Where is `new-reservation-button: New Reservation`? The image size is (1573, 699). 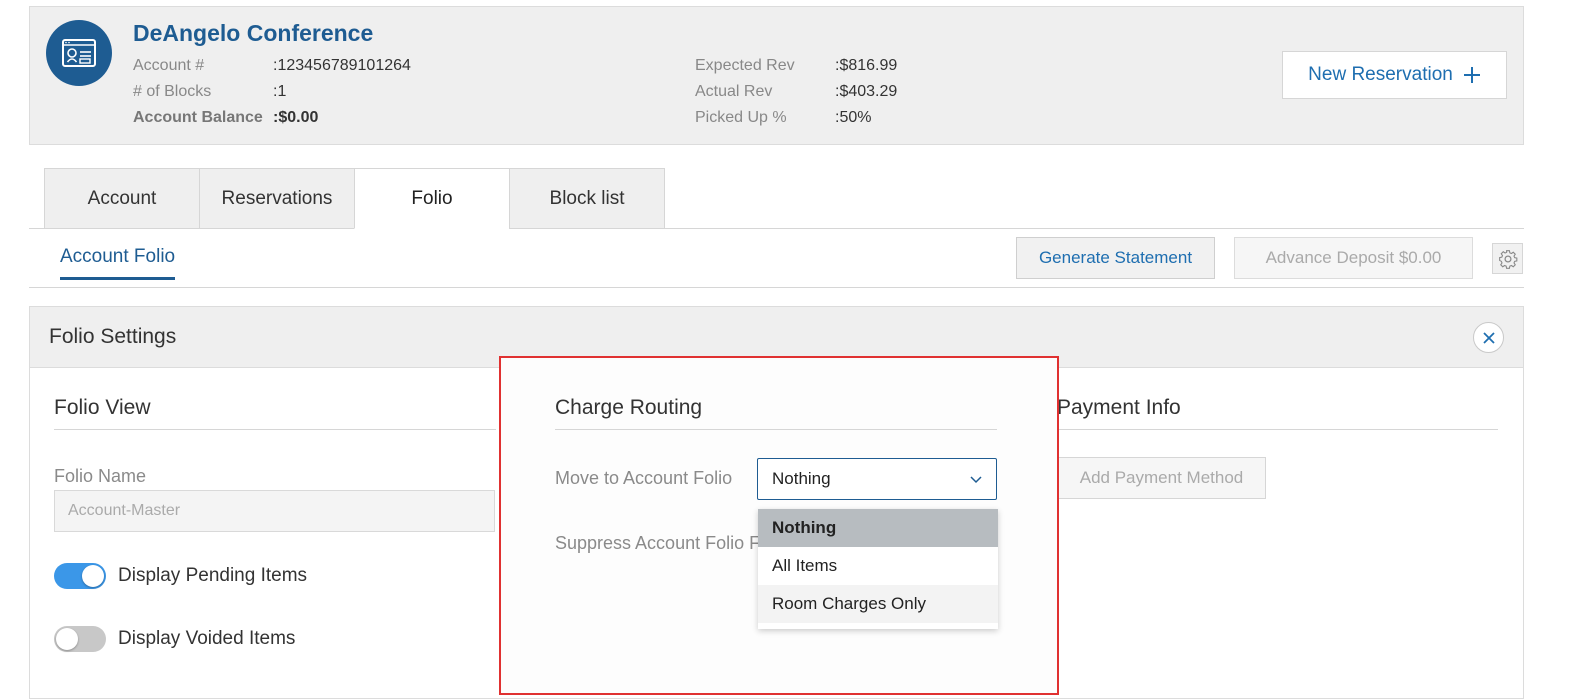
new-reservation-button: New Reservation is located at coordinates (1394, 75).